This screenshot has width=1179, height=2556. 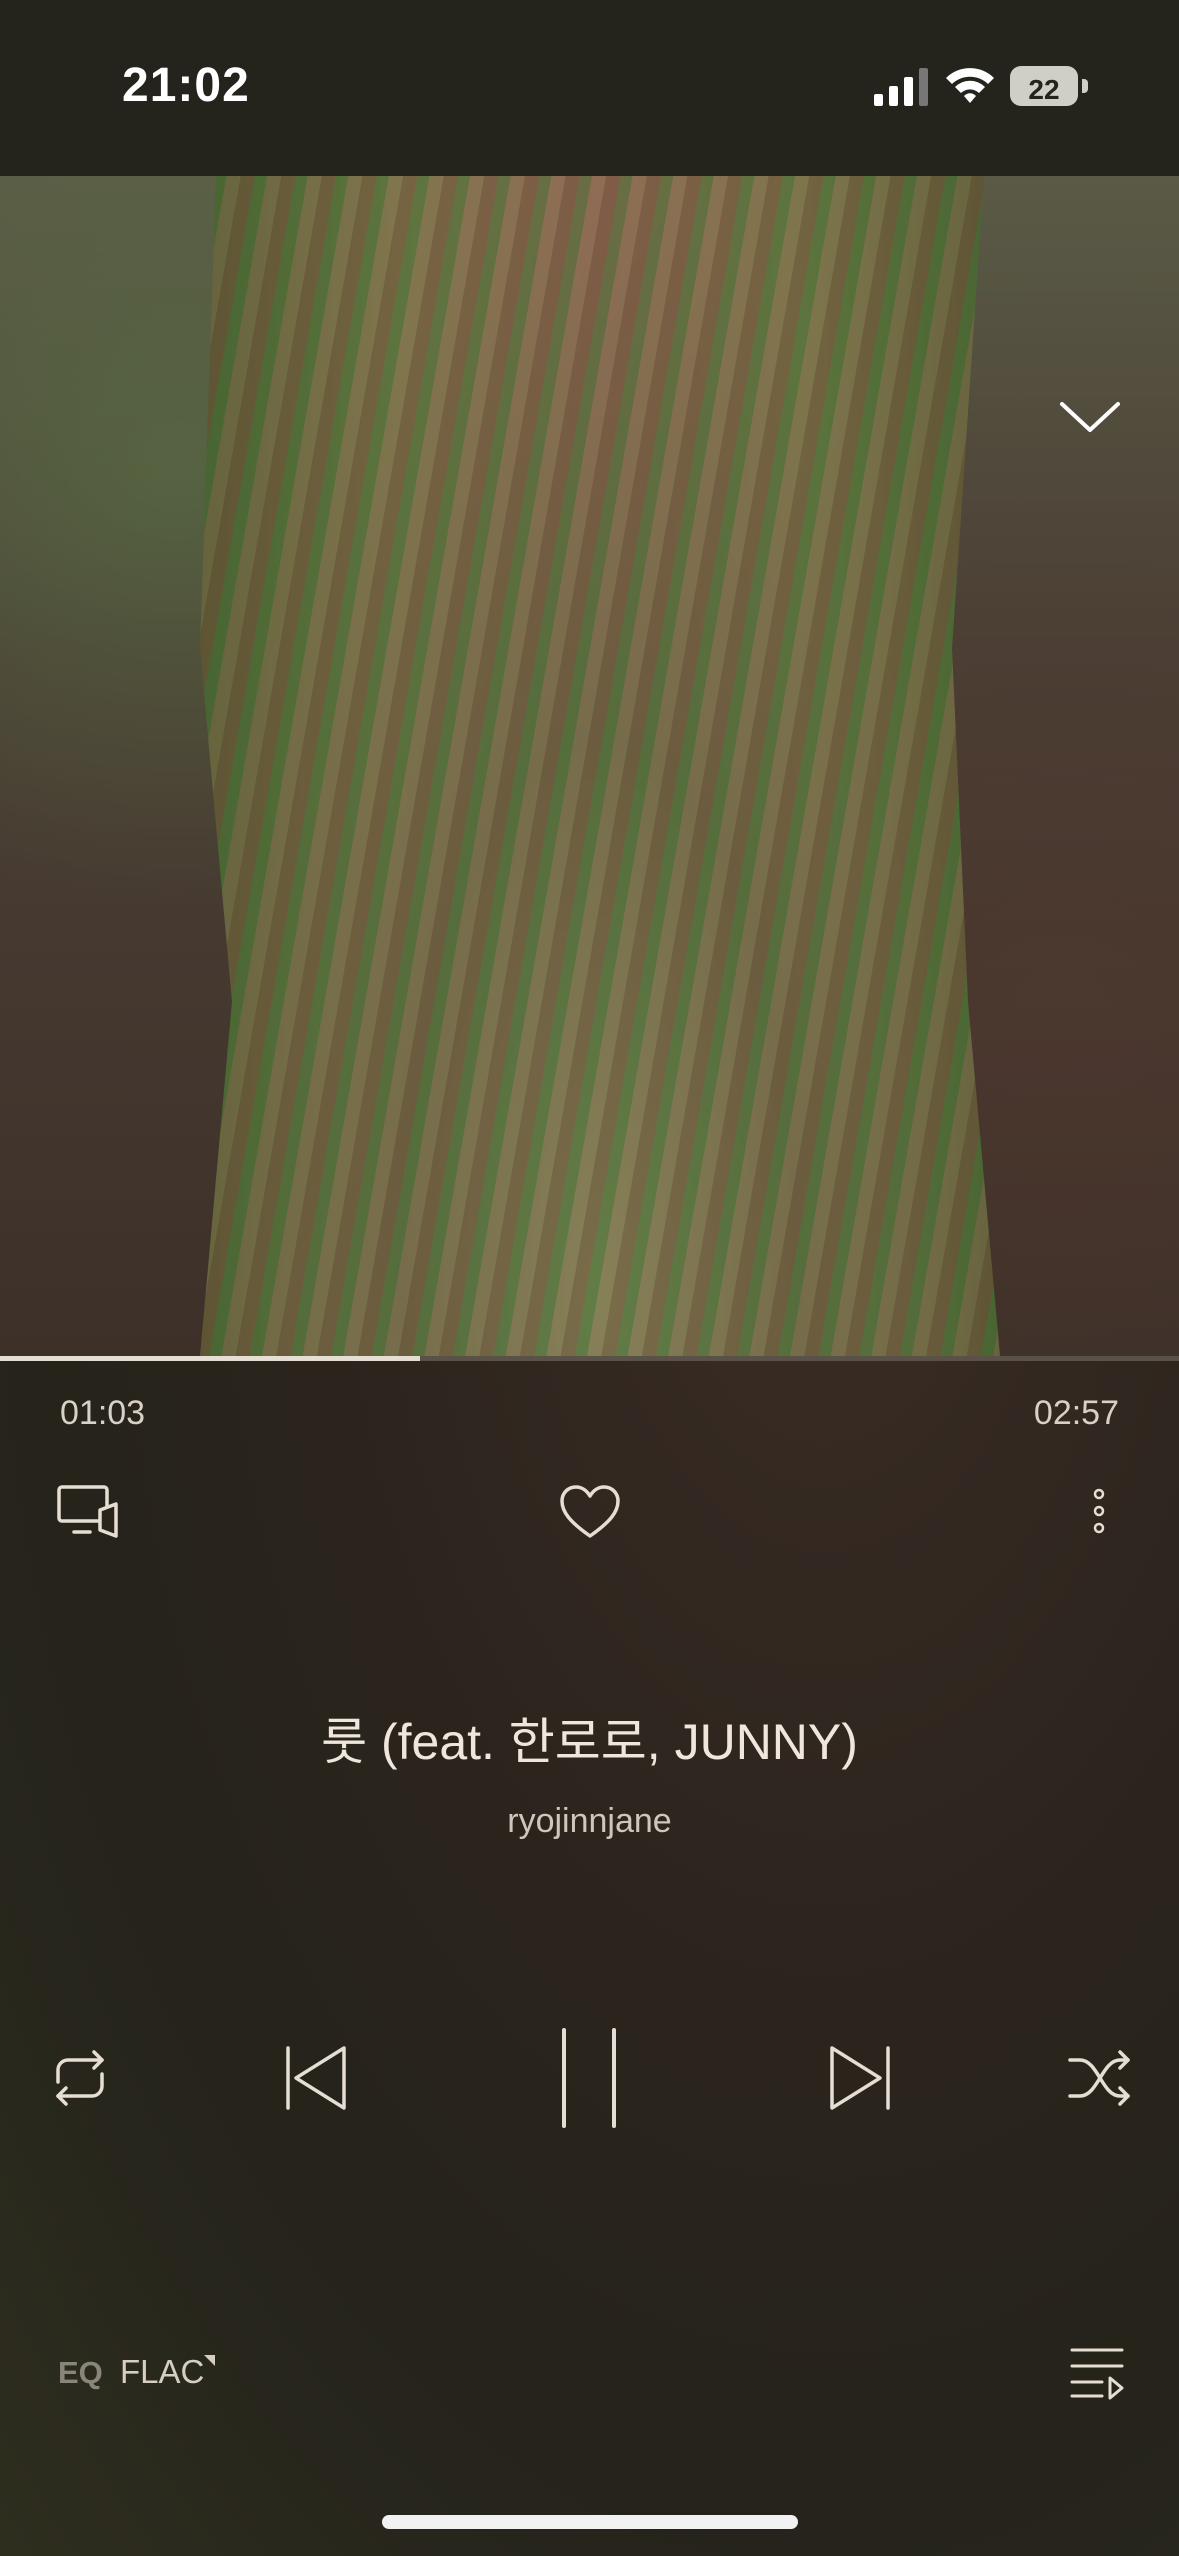 I want to click on audio-format-label: FLAC, so click(x=162, y=2372).